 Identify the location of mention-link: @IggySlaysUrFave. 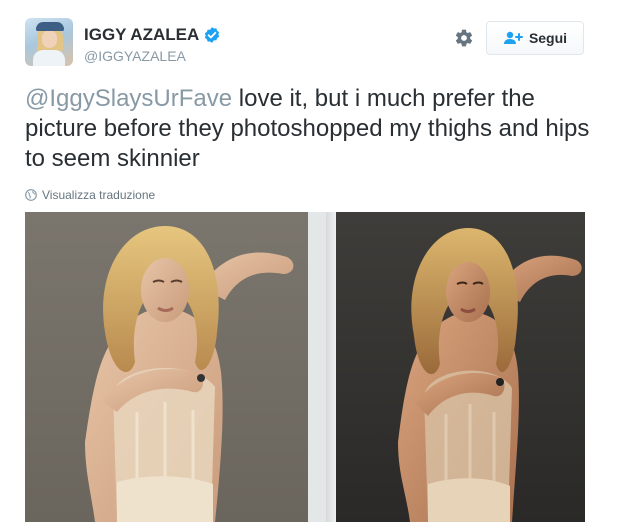
(128, 98).